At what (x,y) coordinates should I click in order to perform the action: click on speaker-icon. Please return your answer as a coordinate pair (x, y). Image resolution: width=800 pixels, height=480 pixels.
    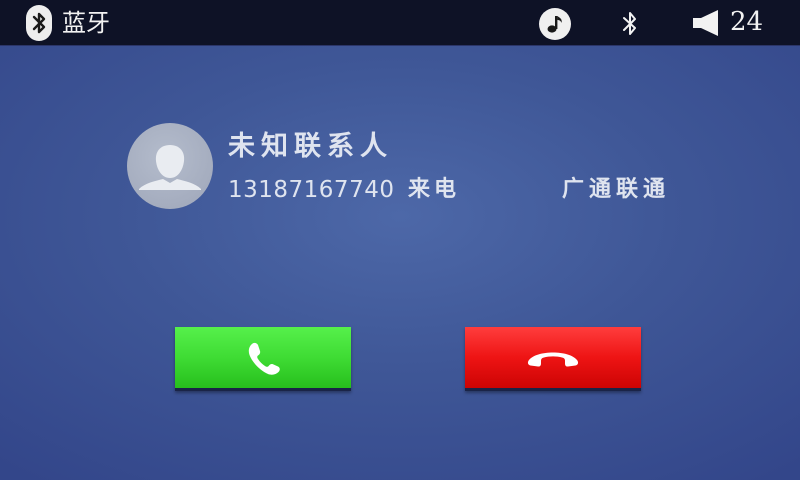
    Looking at the image, I should click on (706, 23).